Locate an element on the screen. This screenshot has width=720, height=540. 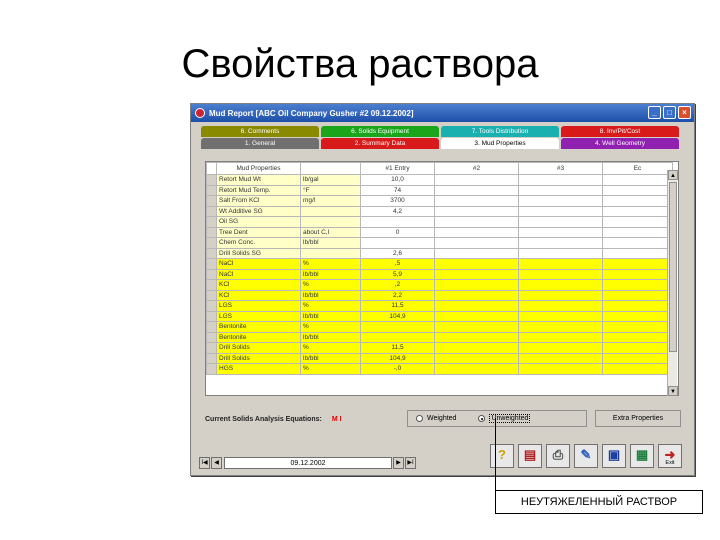
property-name-cell: HGS is located at coordinates (258, 369).